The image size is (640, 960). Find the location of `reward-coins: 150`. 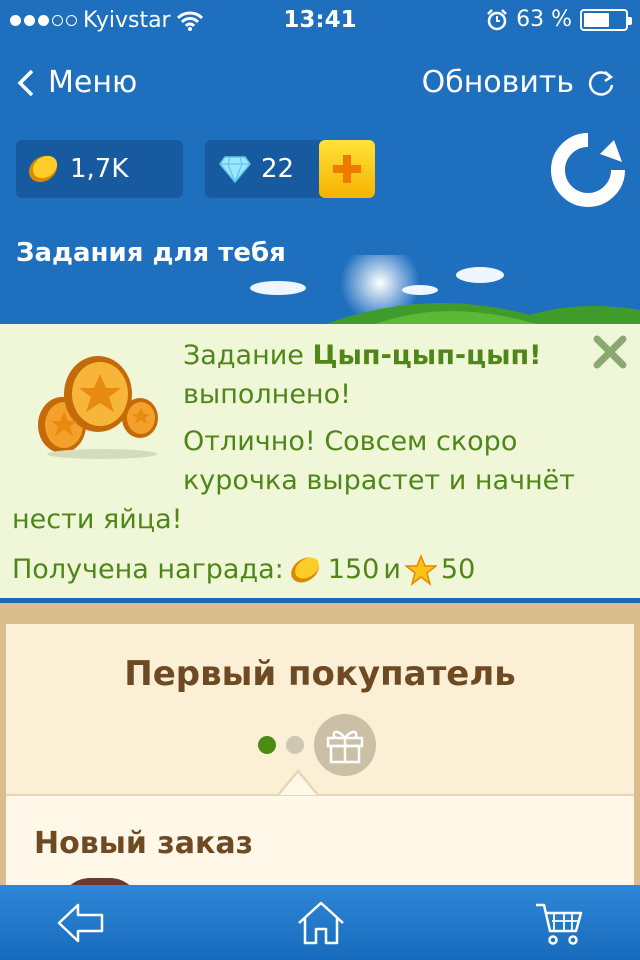

reward-coins: 150 is located at coordinates (353, 569).